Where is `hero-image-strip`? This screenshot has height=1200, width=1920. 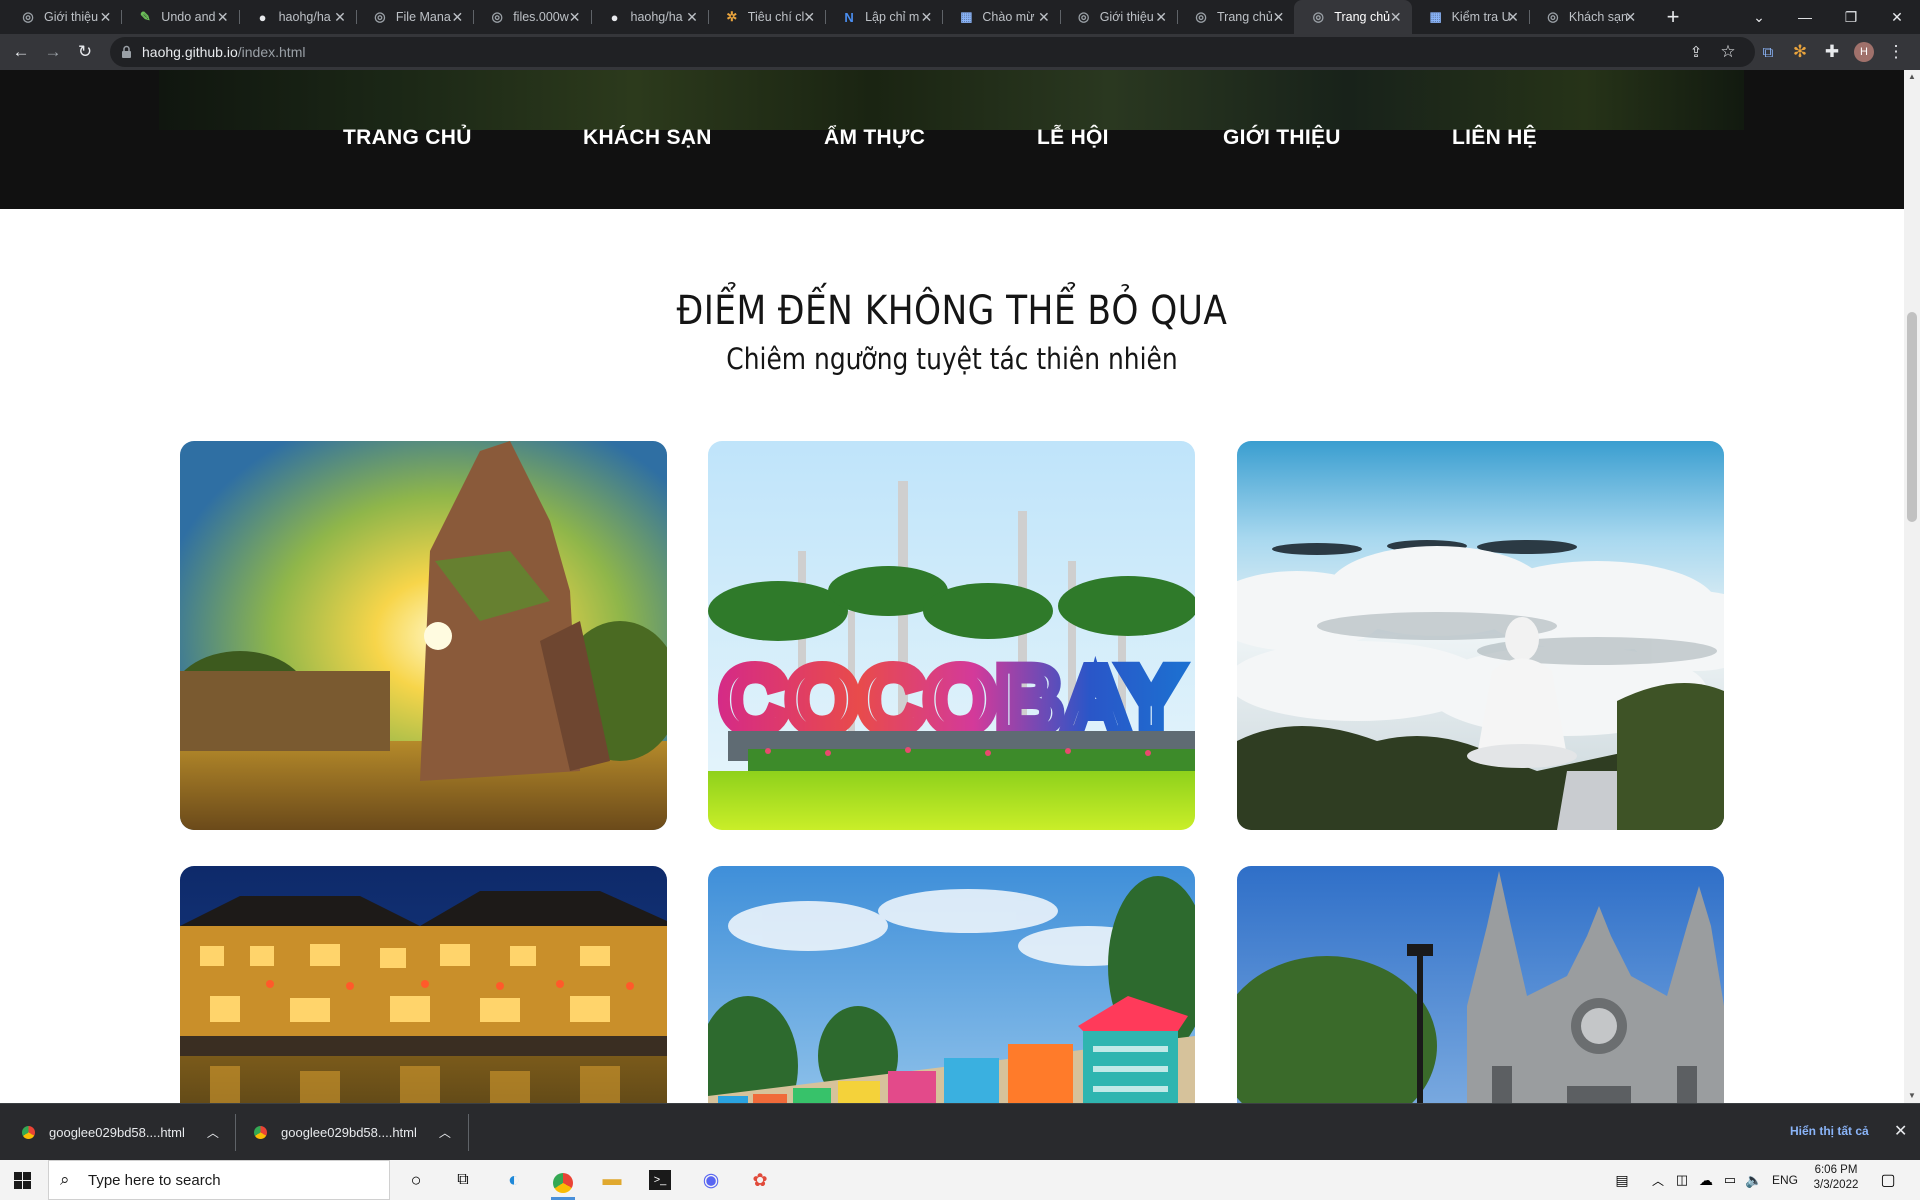
hero-image-strip is located at coordinates (951, 100).